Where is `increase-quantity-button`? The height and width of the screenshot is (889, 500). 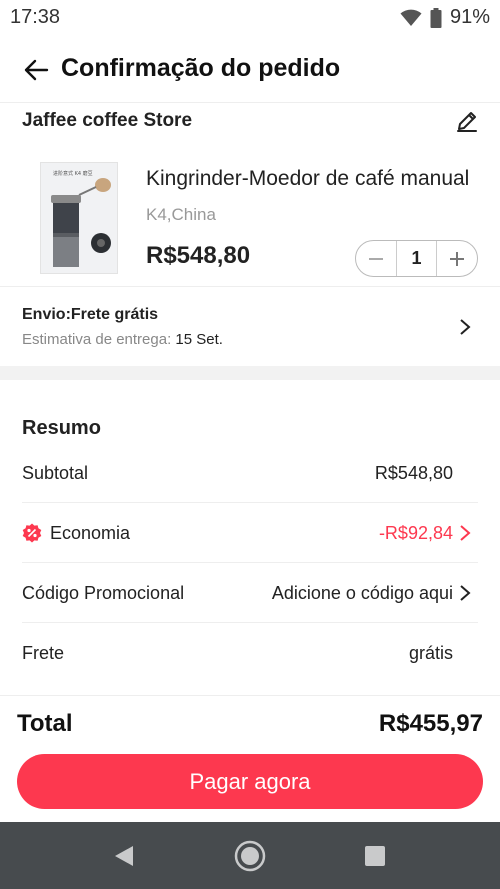
increase-quantity-button is located at coordinates (457, 258).